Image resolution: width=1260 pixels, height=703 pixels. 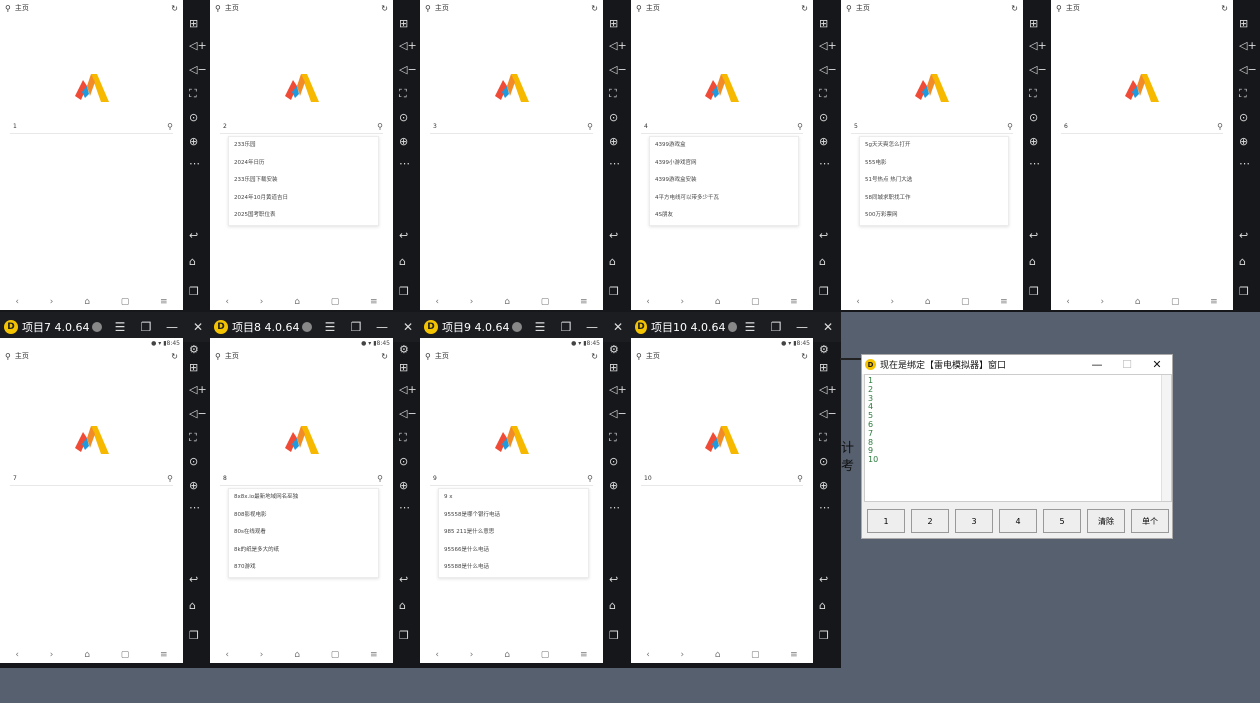 What do you see at coordinates (303, 568) in the screenshot?
I see `suggestion-item: 870游戏` at bounding box center [303, 568].